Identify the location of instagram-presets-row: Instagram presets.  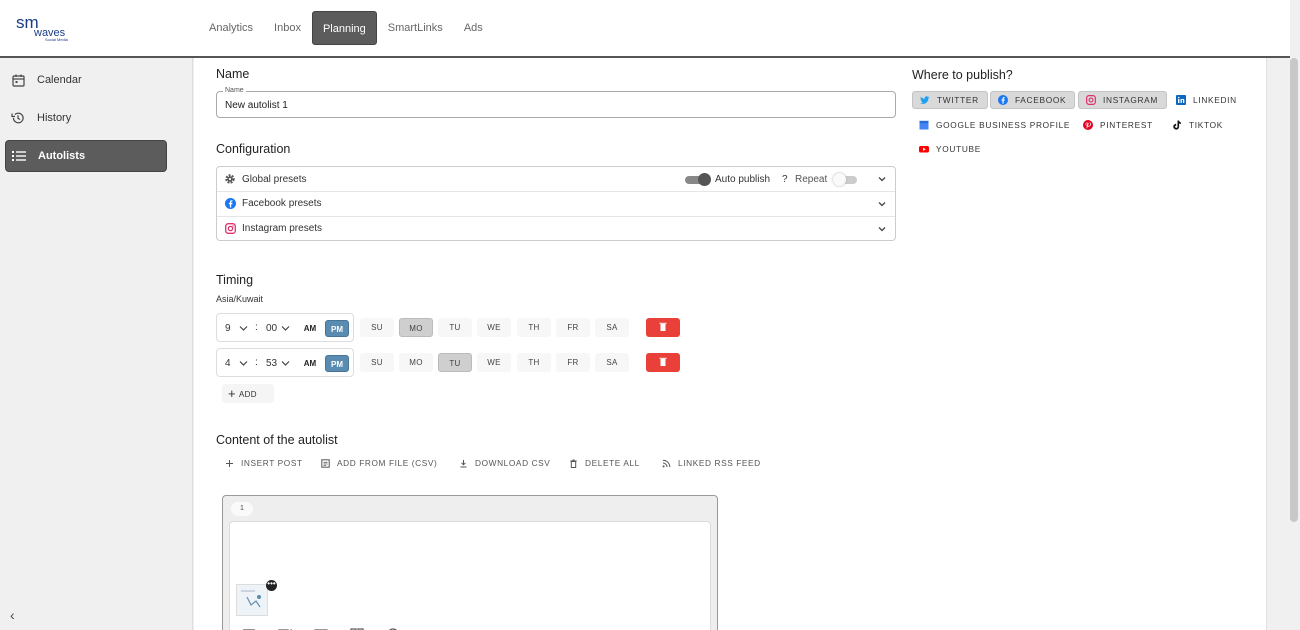
(556, 228).